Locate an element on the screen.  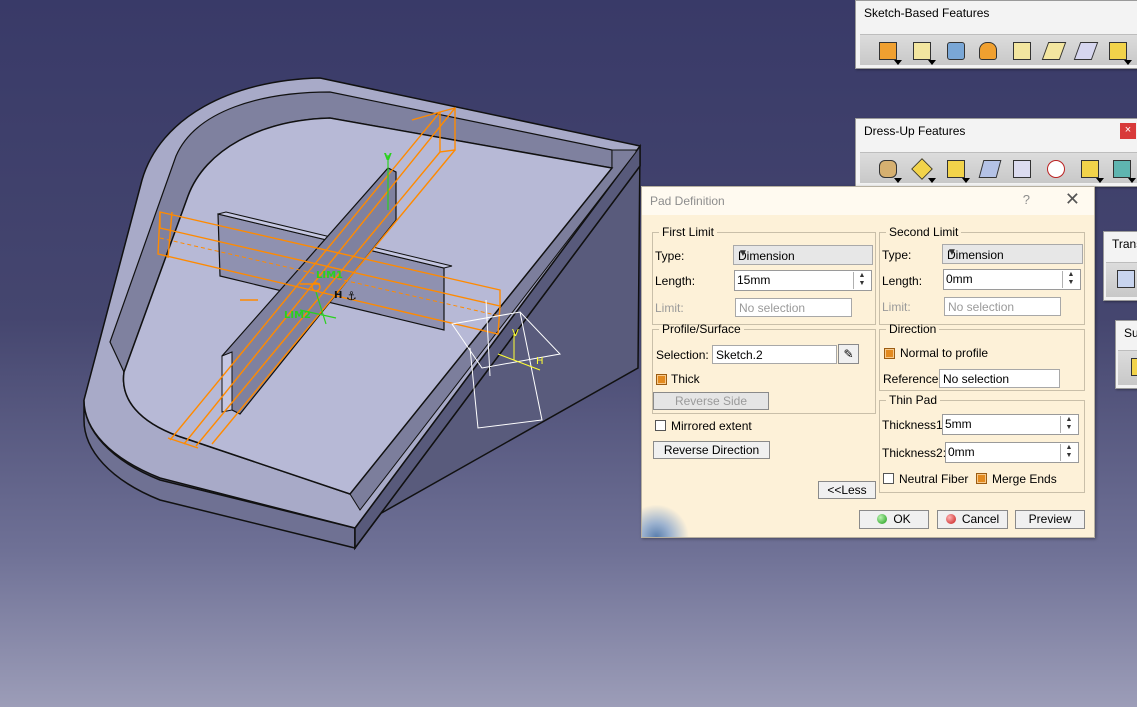
normal-to-profile-label: Normal to profile is located at coordinates (944, 353).